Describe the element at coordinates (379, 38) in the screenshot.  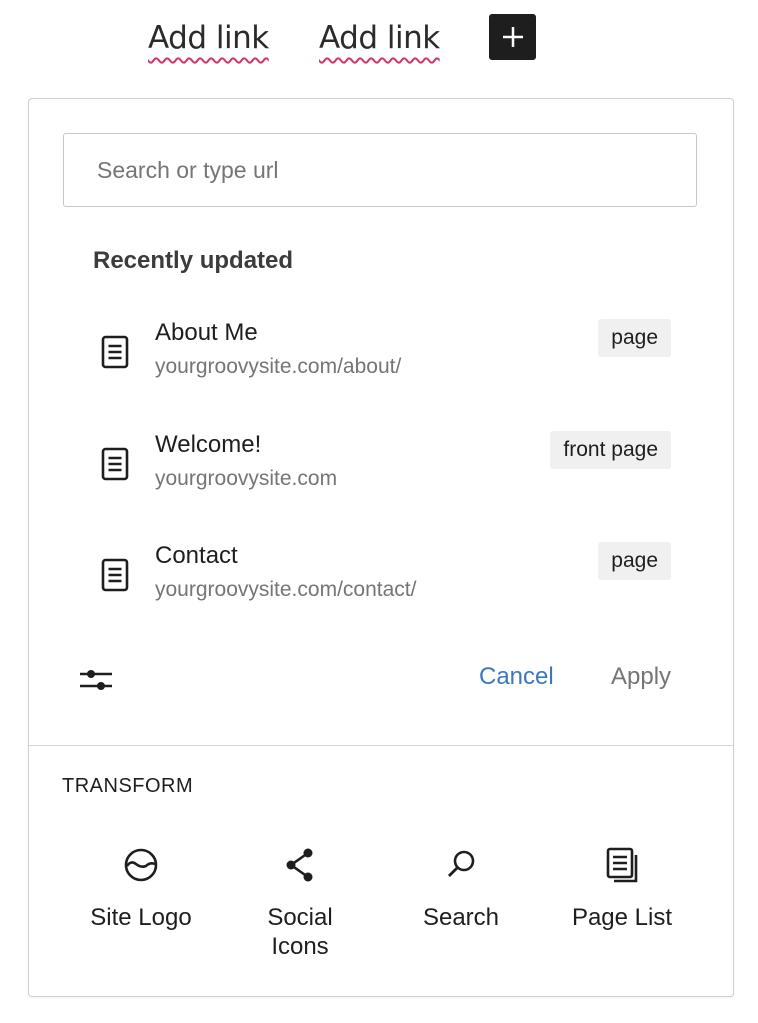
I see `nav-link-add-2: Add link` at that location.